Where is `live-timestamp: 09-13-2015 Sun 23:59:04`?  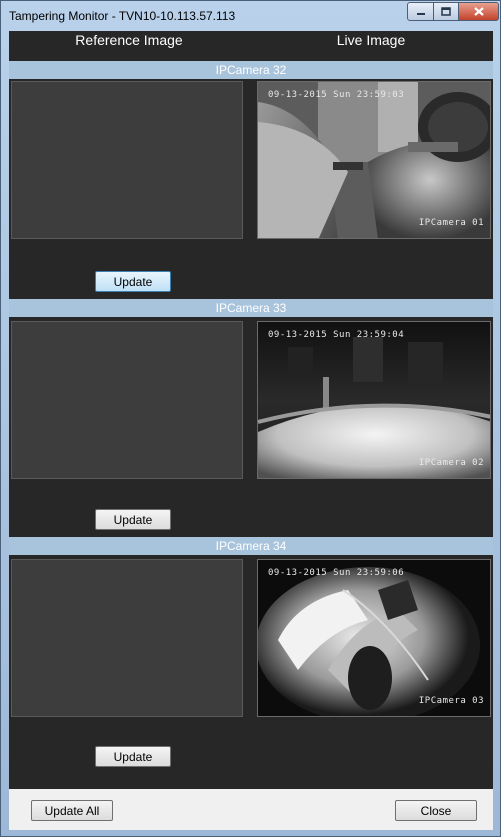 live-timestamp: 09-13-2015 Sun 23:59:04 is located at coordinates (336, 335).